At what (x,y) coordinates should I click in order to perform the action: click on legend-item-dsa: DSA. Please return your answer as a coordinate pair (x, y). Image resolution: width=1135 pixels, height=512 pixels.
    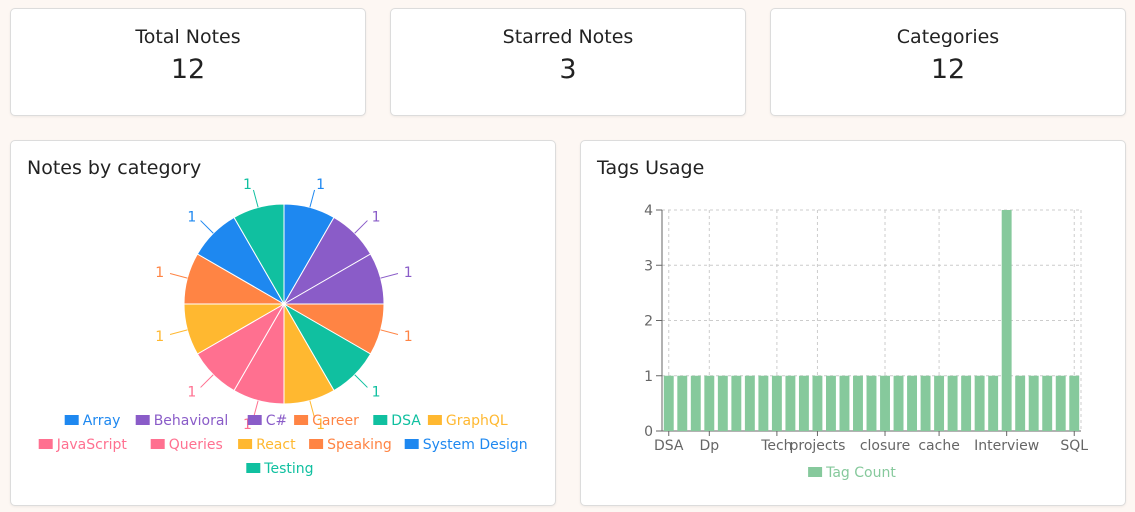
    Looking at the image, I should click on (397, 421).